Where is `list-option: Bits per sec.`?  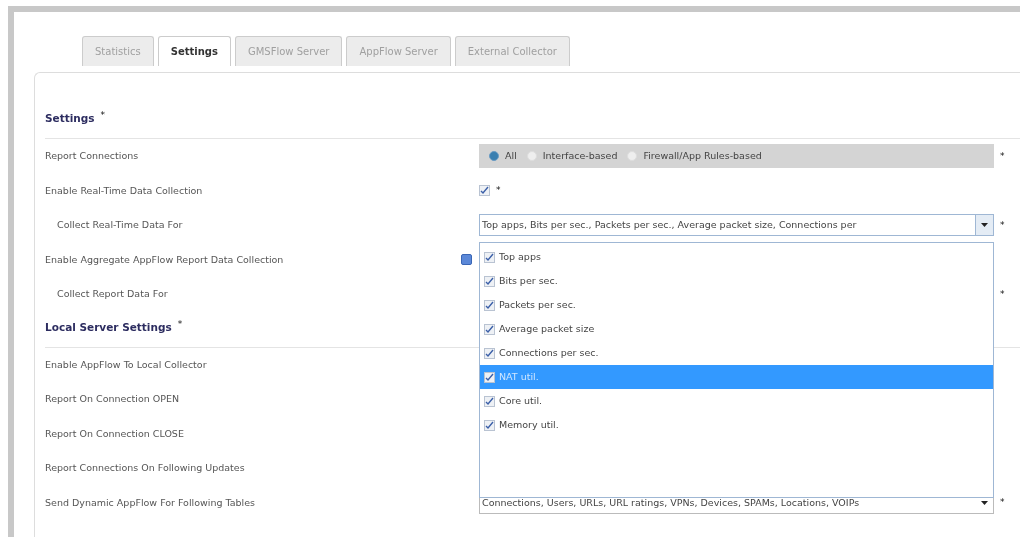
list-option: Bits per sec. is located at coordinates (736, 281).